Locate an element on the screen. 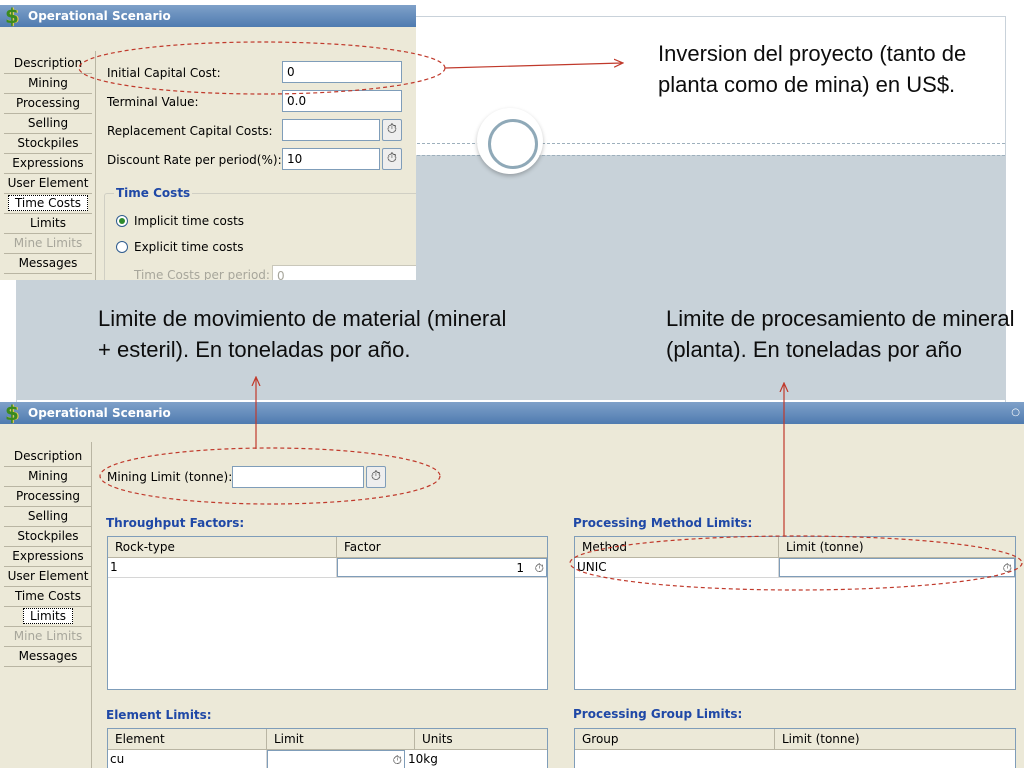  throughput-factors-title: Throughput Factors: is located at coordinates (175, 523).